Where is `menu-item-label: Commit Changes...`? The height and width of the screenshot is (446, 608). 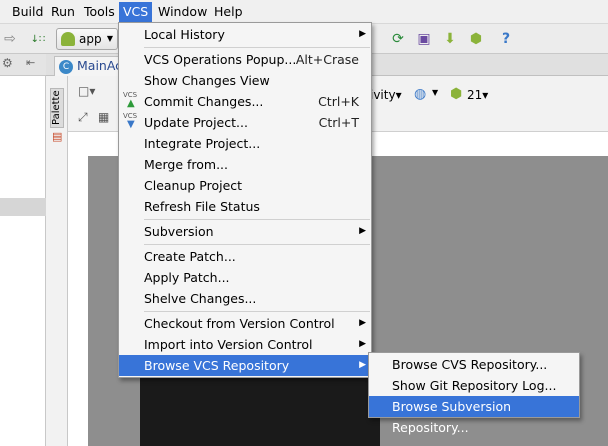
menu-item-label: Commit Changes... is located at coordinates (204, 101).